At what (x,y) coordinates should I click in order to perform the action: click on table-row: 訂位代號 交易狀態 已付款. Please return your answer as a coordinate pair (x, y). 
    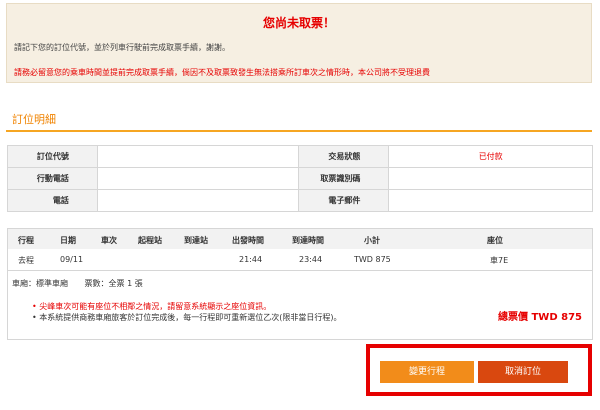
    Looking at the image, I should click on (300, 156).